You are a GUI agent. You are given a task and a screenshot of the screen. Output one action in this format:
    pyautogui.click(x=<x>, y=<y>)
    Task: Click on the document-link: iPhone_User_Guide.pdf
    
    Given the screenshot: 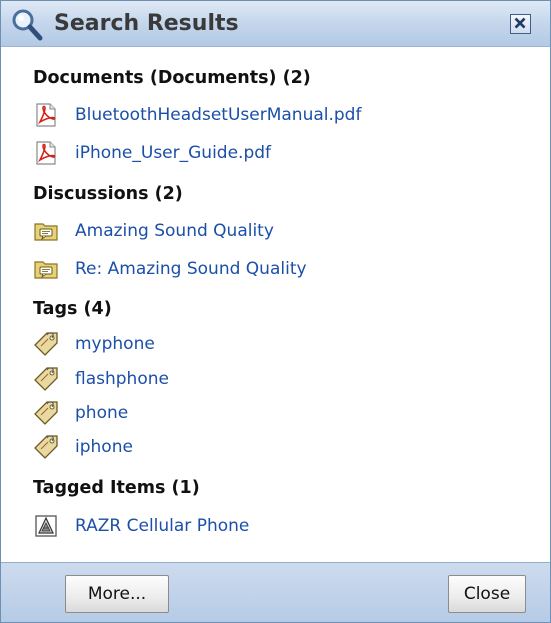 What is the action you would take?
    pyautogui.click(x=173, y=153)
    